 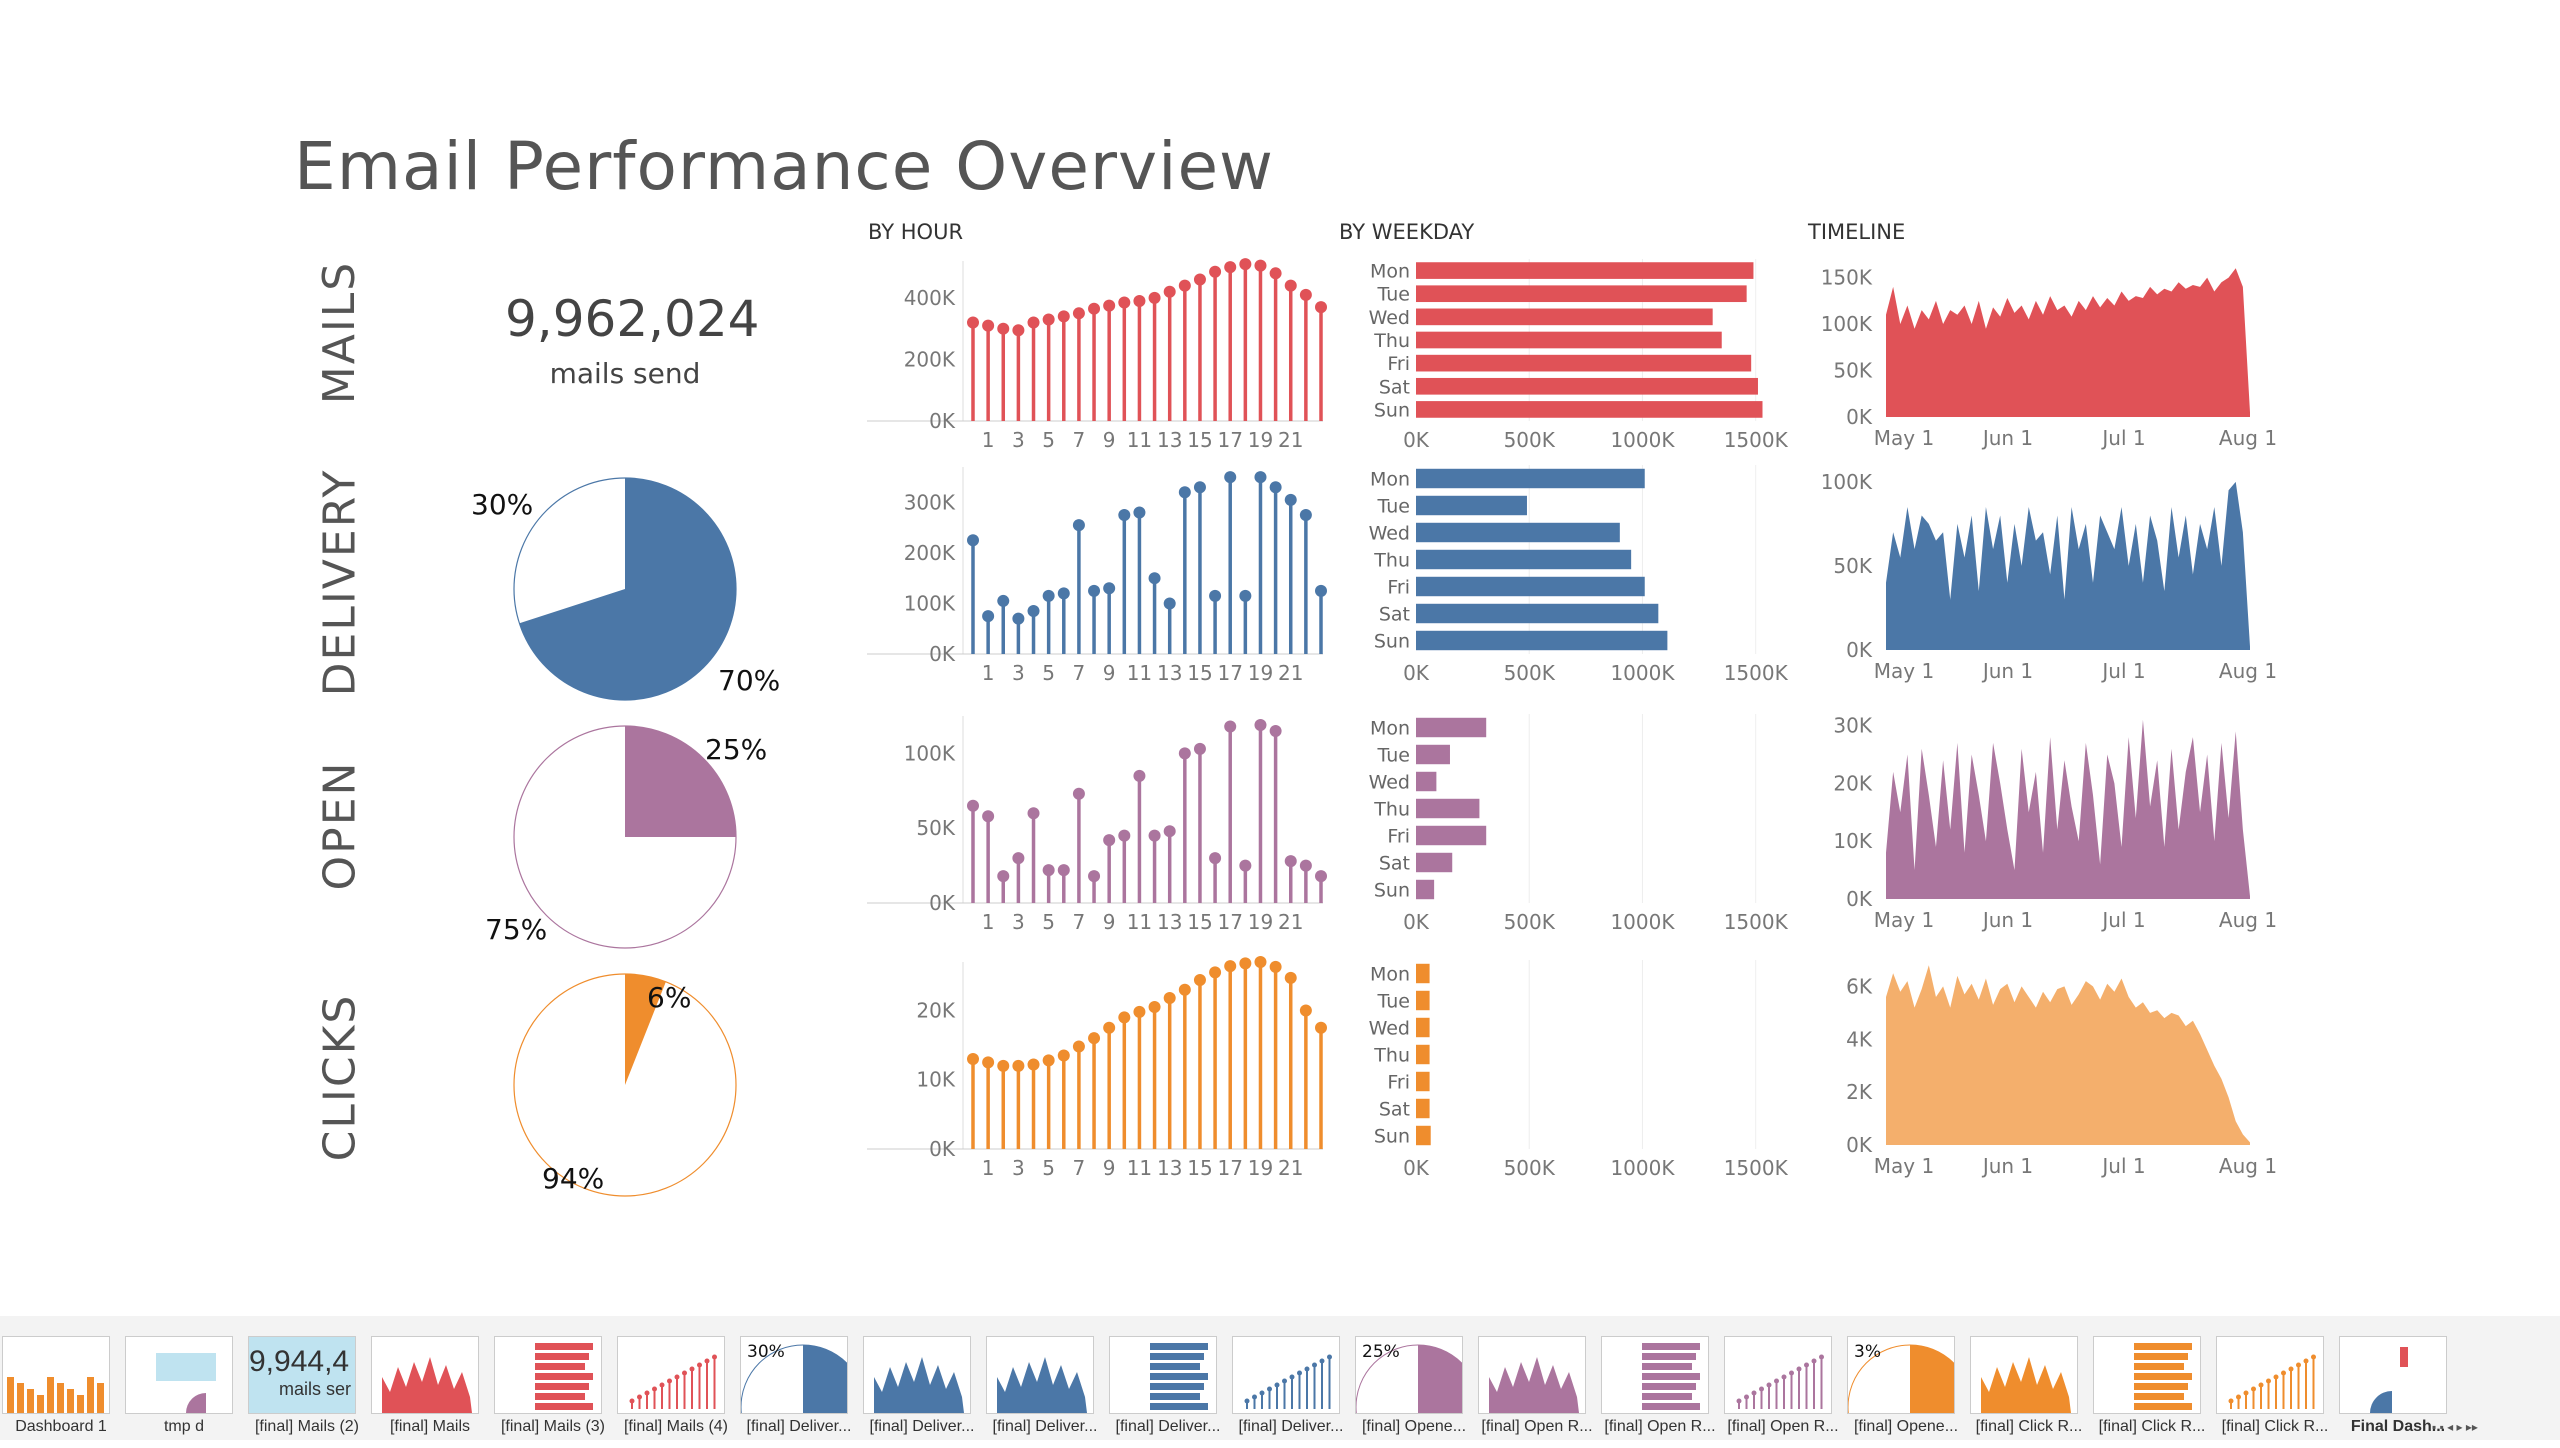 I want to click on sheet-tab: [final] Mails, so click(x=430, y=1386).